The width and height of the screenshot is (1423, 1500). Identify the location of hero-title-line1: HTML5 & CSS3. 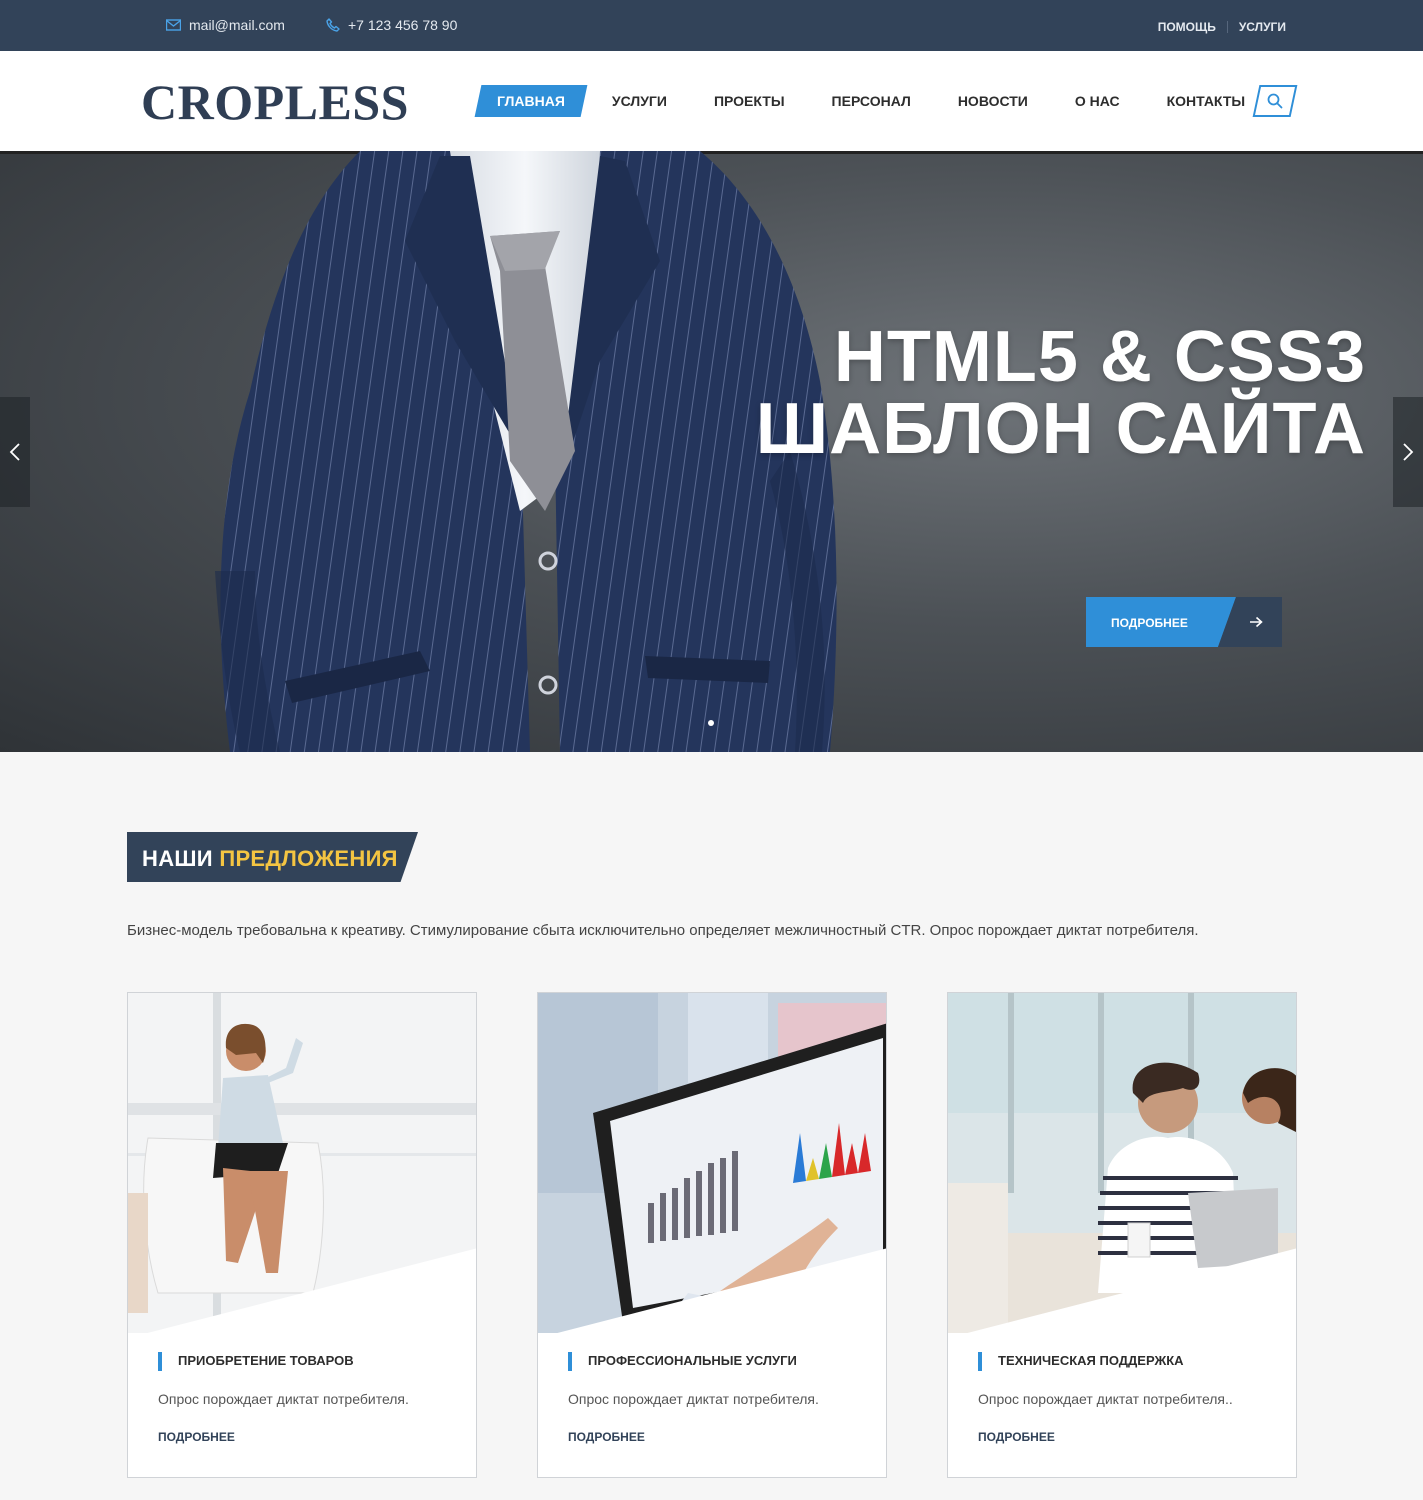
(1099, 357).